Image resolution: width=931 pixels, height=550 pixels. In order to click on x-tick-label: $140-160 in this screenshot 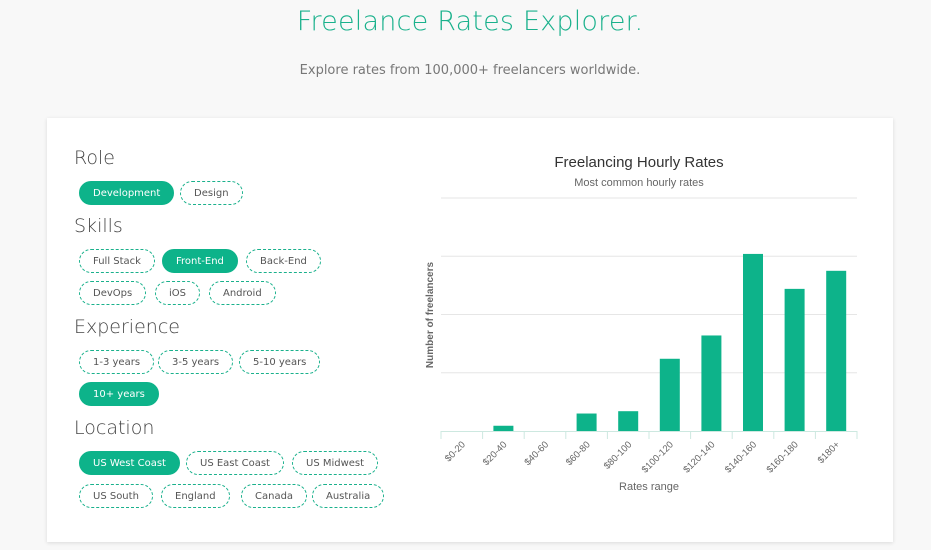, I will do `click(741, 457)`.